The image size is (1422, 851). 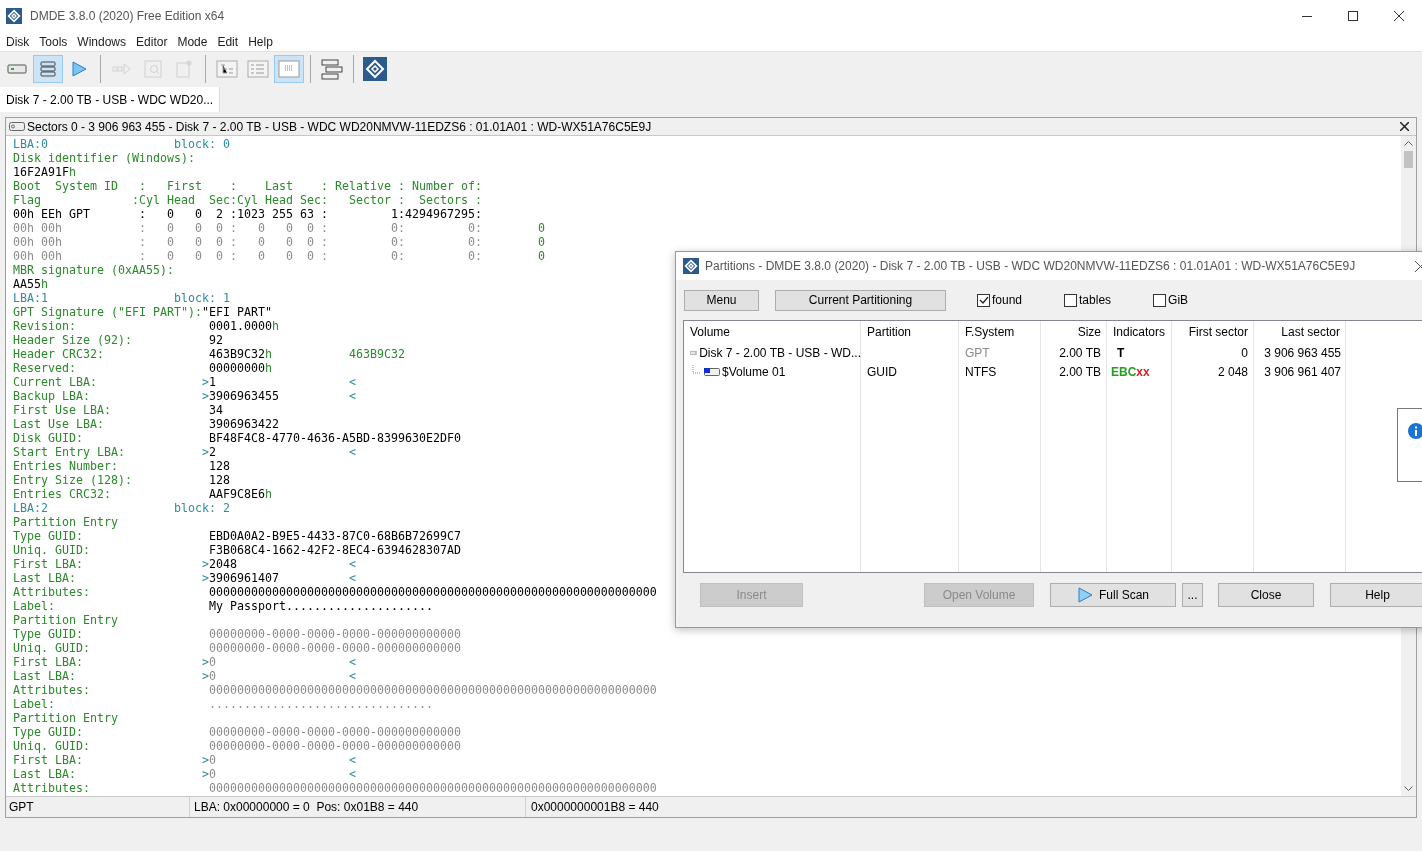 I want to click on menu-item: Windows, so click(x=102, y=41).